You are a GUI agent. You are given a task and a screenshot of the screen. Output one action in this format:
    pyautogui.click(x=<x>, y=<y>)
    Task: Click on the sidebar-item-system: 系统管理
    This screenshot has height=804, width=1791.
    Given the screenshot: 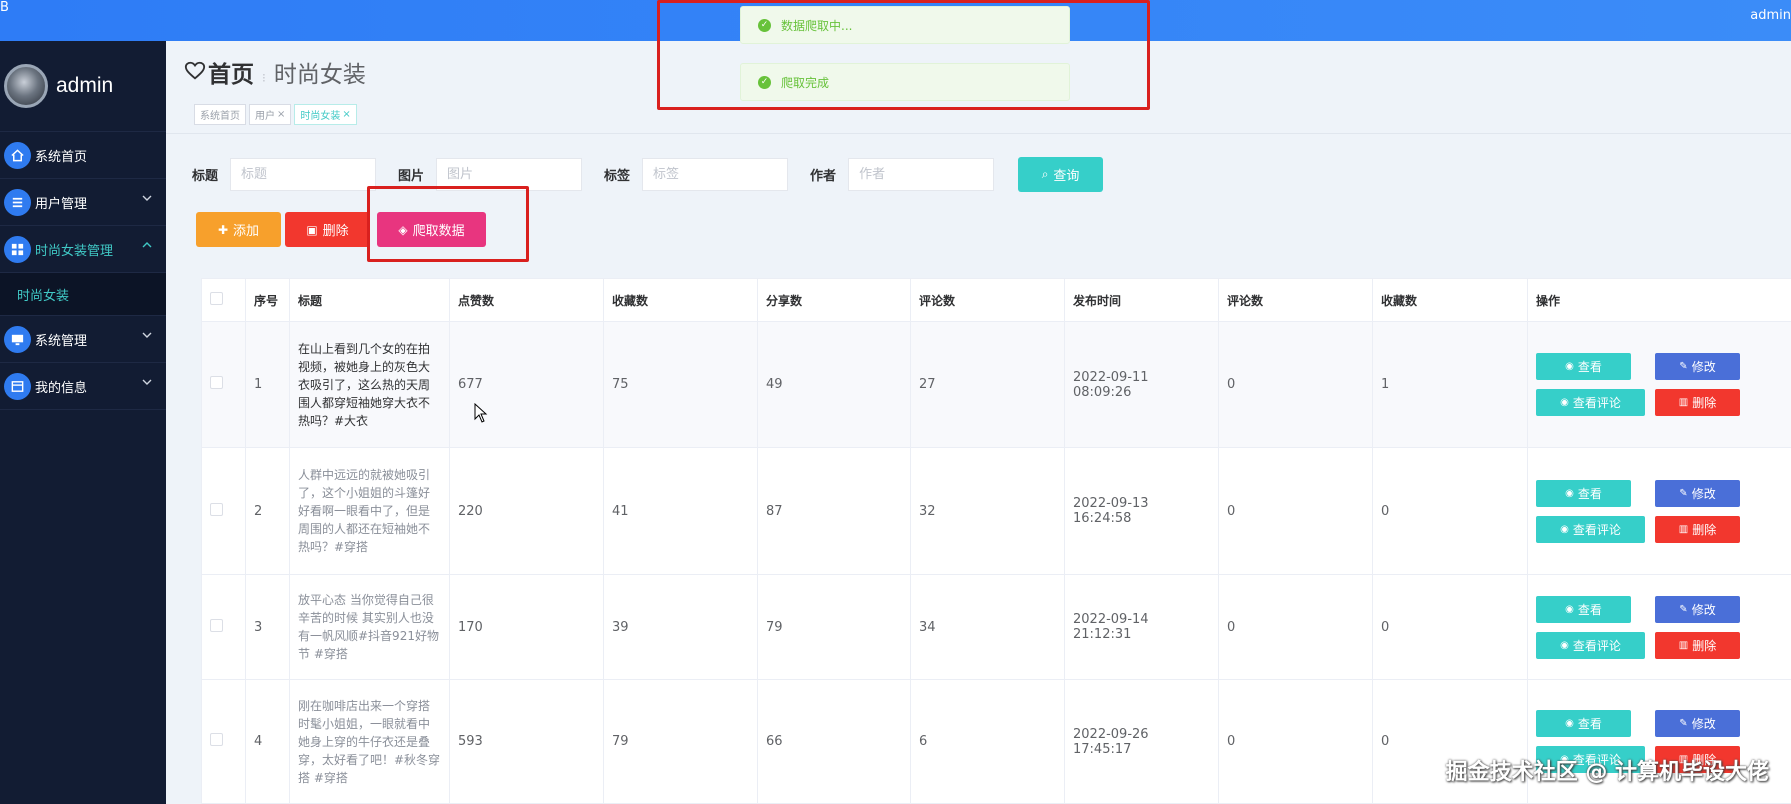 What is the action you would take?
    pyautogui.click(x=83, y=339)
    